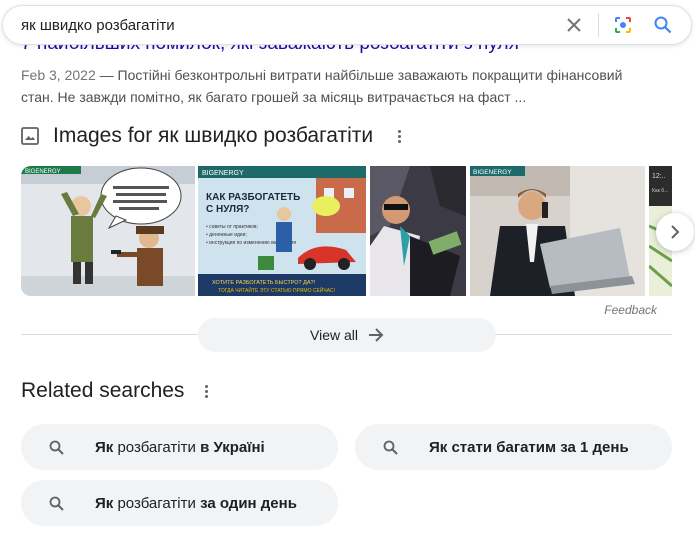 Image resolution: width=695 pixels, height=535 pixels. Describe the element at coordinates (253, 197) in the screenshot. I see `svg-text: КАК РАЗБОГАТЕТЬ` at that location.